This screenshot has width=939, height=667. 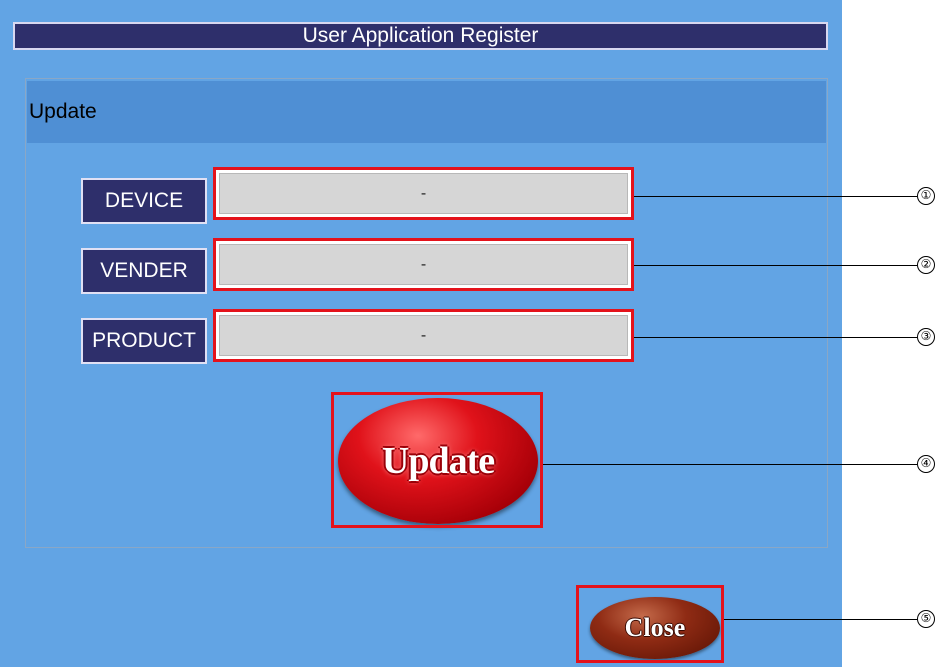 I want to click on vender-value: -, so click(x=423, y=264).